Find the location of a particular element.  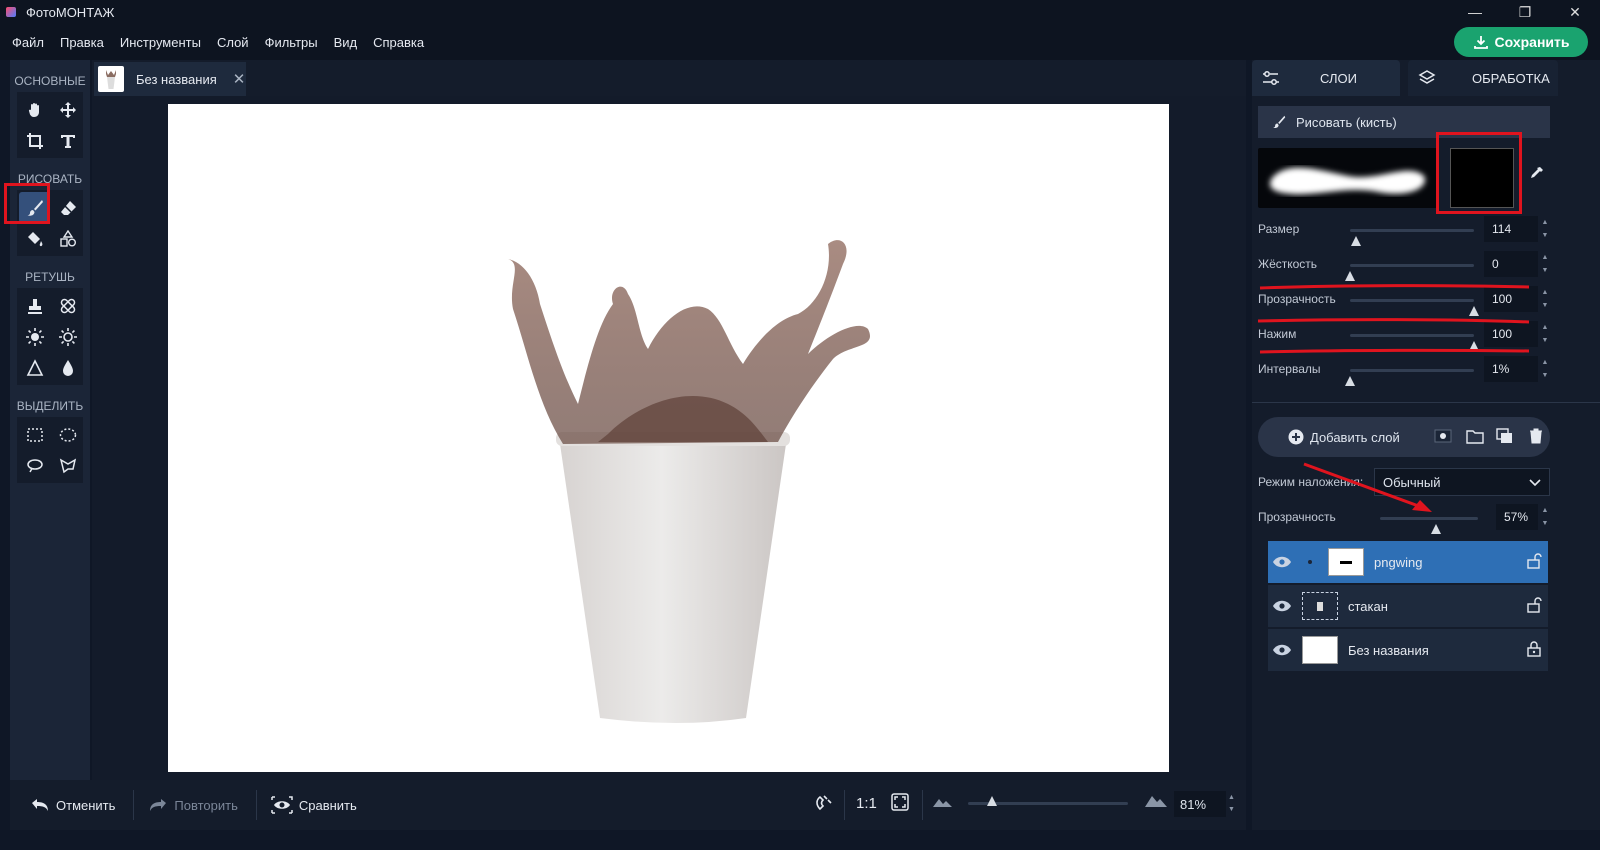

healing-tool is located at coordinates (67, 305).